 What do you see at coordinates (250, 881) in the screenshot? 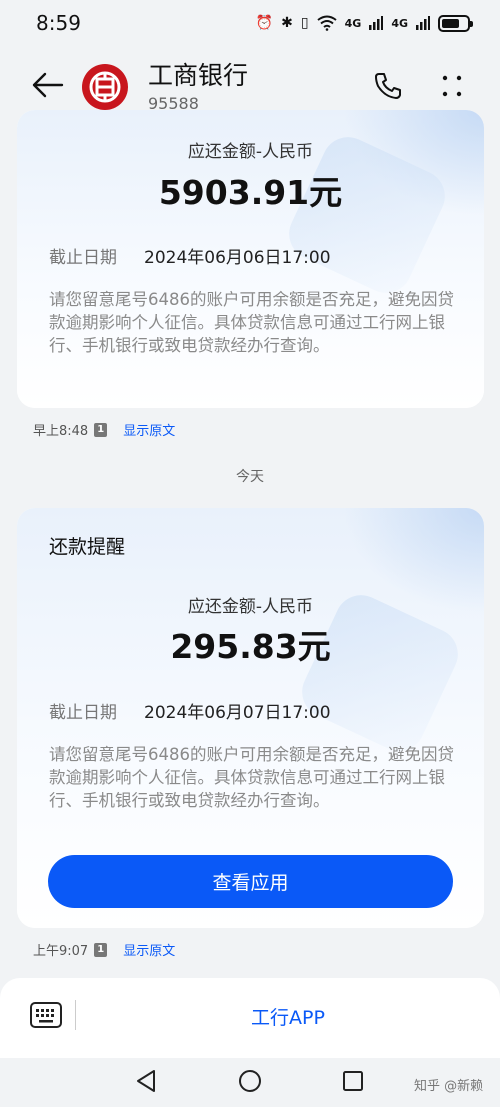
I see `view-app-button: 查看应用` at bounding box center [250, 881].